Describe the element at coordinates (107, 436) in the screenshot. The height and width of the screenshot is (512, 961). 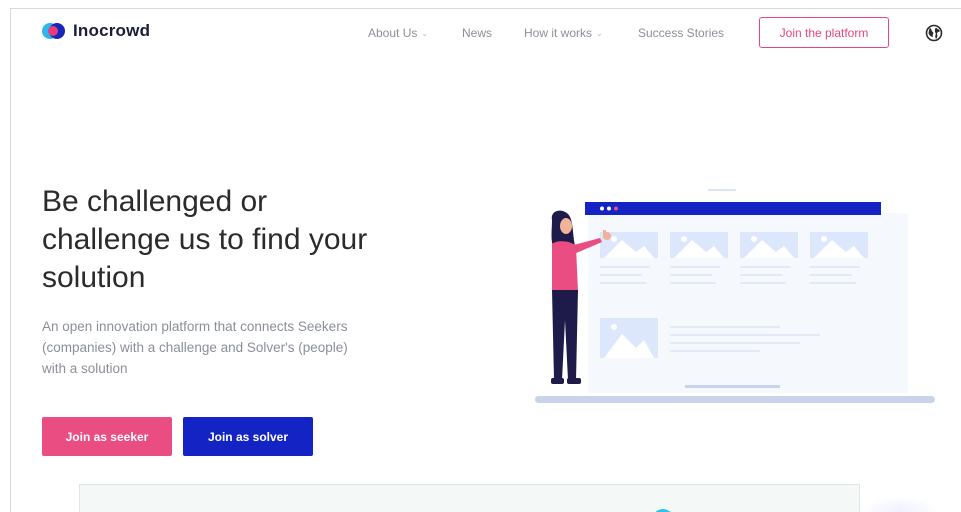
I see `join-as-seeker-button: Join as seeker` at that location.